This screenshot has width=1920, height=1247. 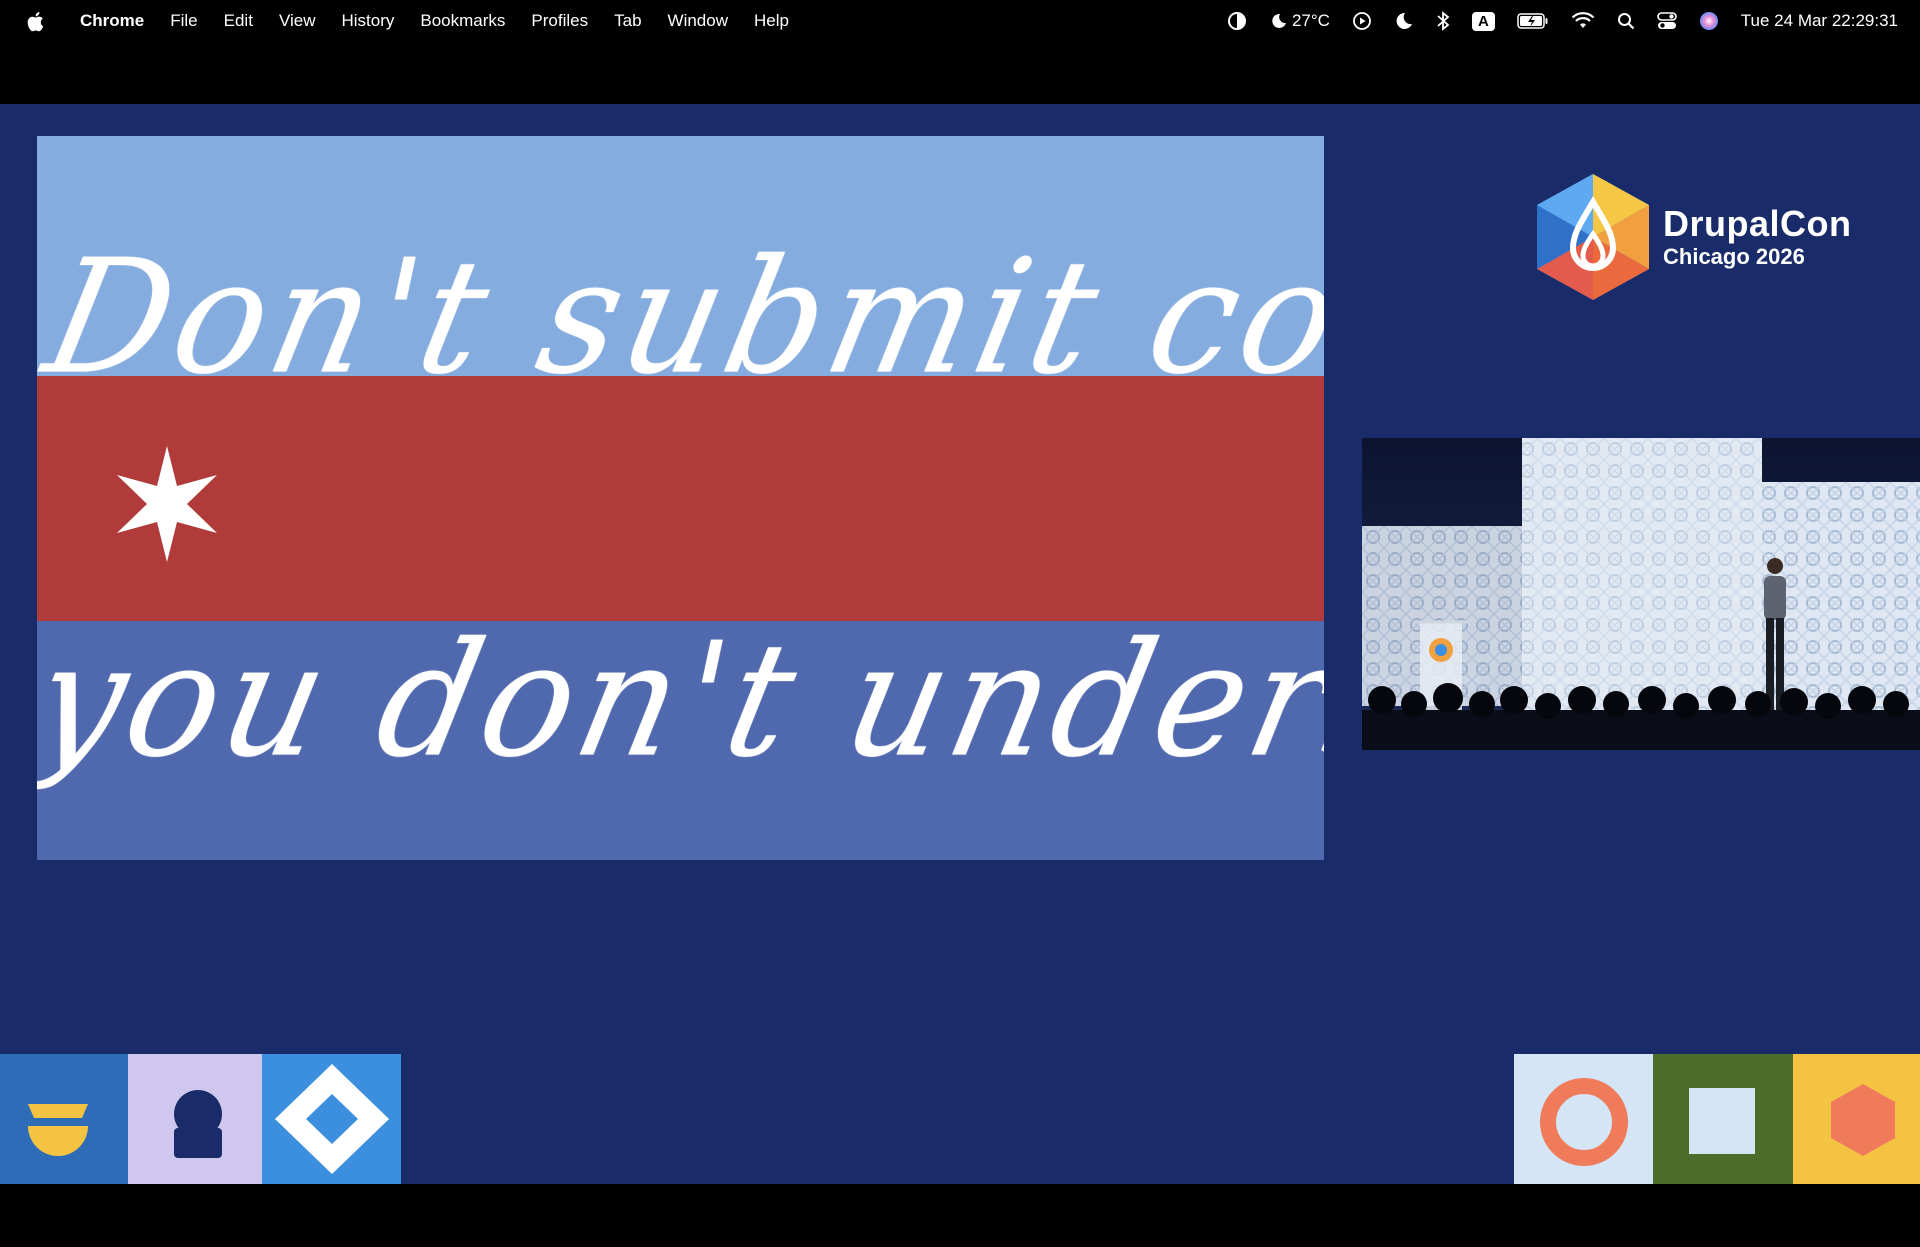 I want to click on keyboard-input-icon: A, so click(x=1483, y=21).